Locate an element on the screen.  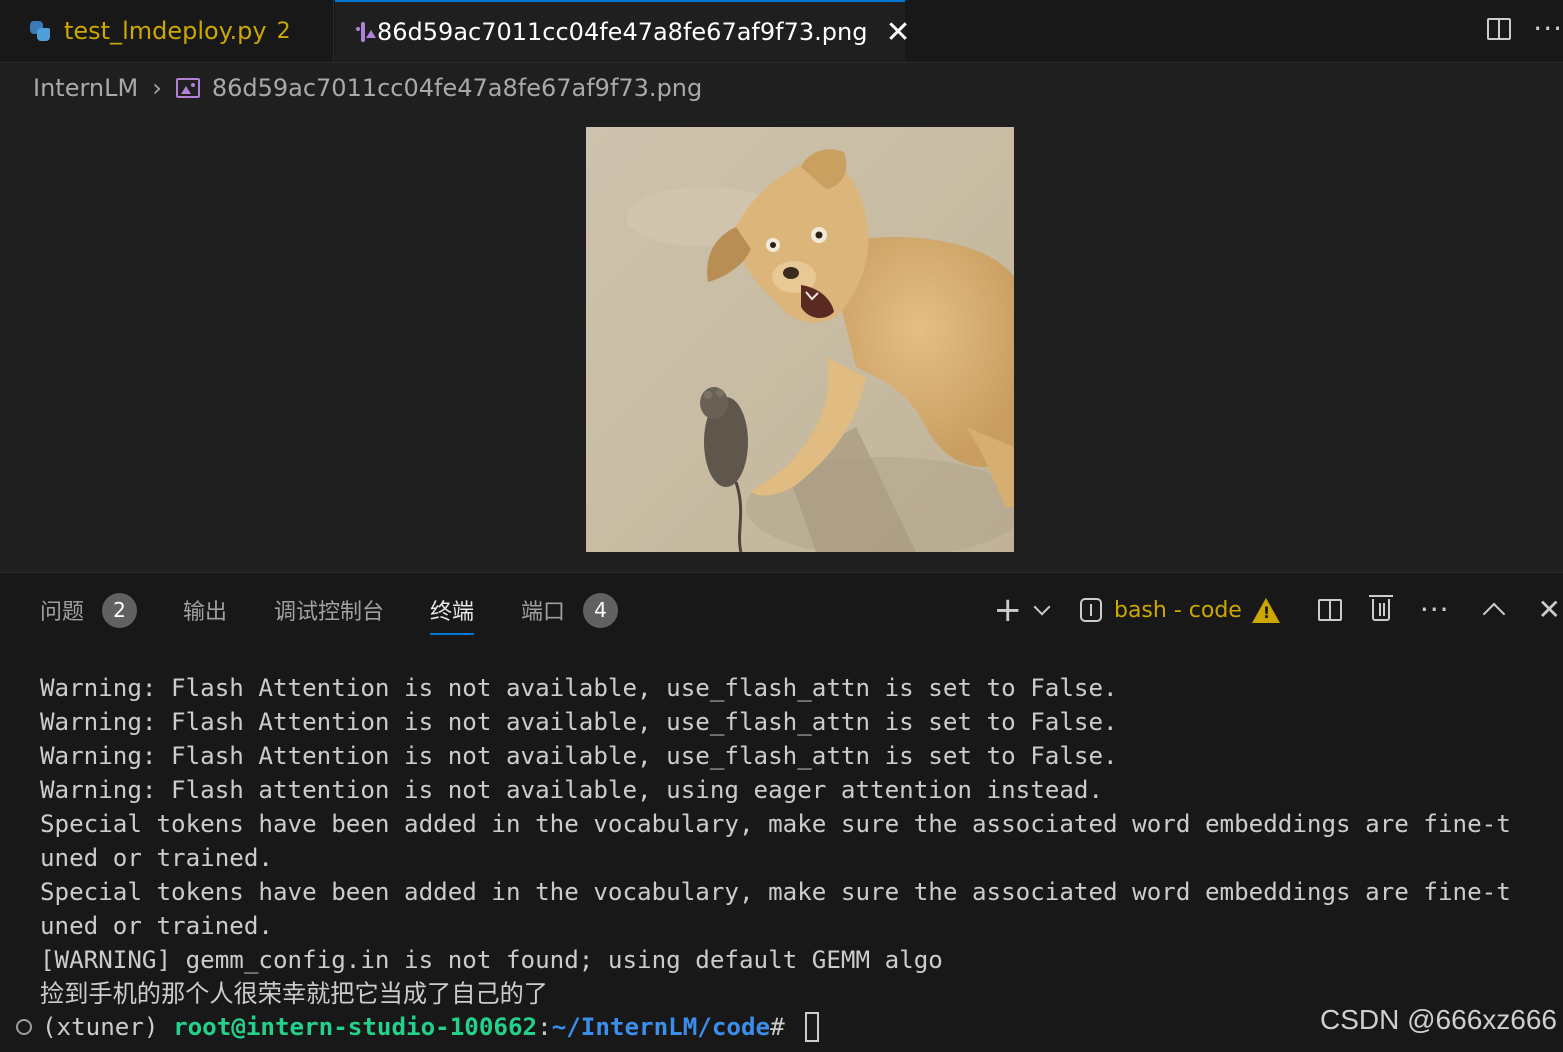
tab-terminal: 终端 is located at coordinates (452, 614).